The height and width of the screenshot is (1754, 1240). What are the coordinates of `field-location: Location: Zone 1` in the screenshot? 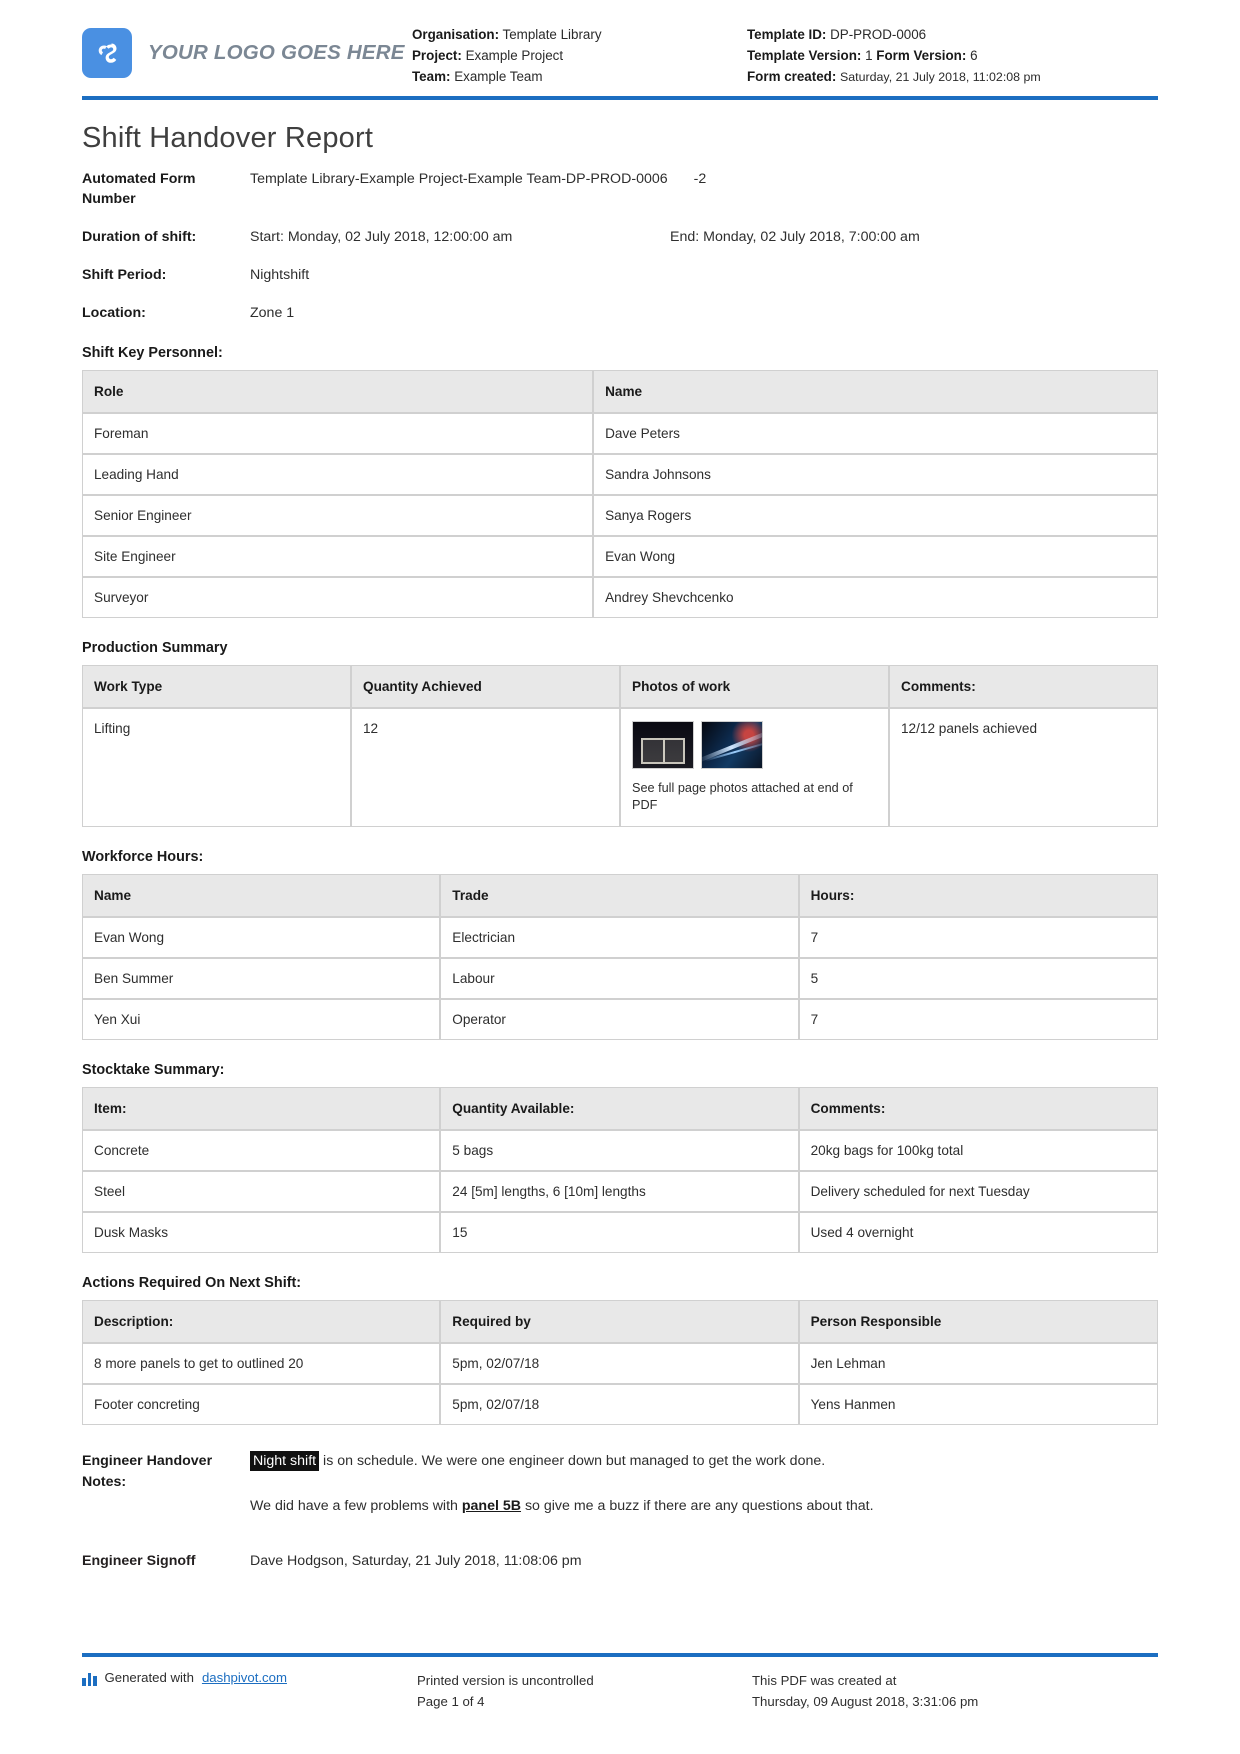 It's located at (620, 313).